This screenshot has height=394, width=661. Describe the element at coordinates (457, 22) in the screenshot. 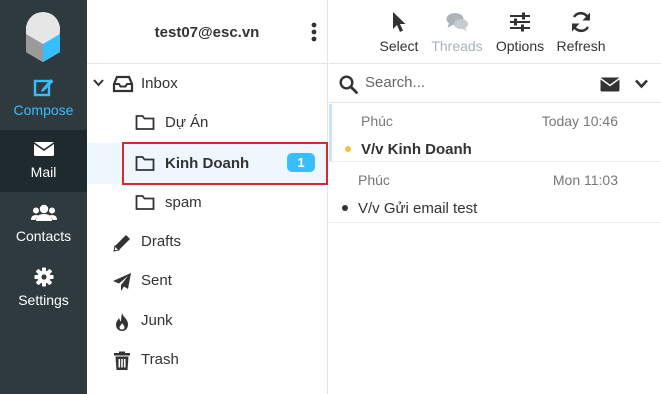

I see `chat-bubbles-icon` at that location.